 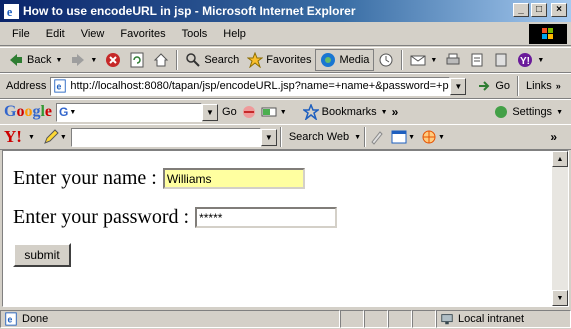 I want to click on menu-favorites: Favorites, so click(x=142, y=34).